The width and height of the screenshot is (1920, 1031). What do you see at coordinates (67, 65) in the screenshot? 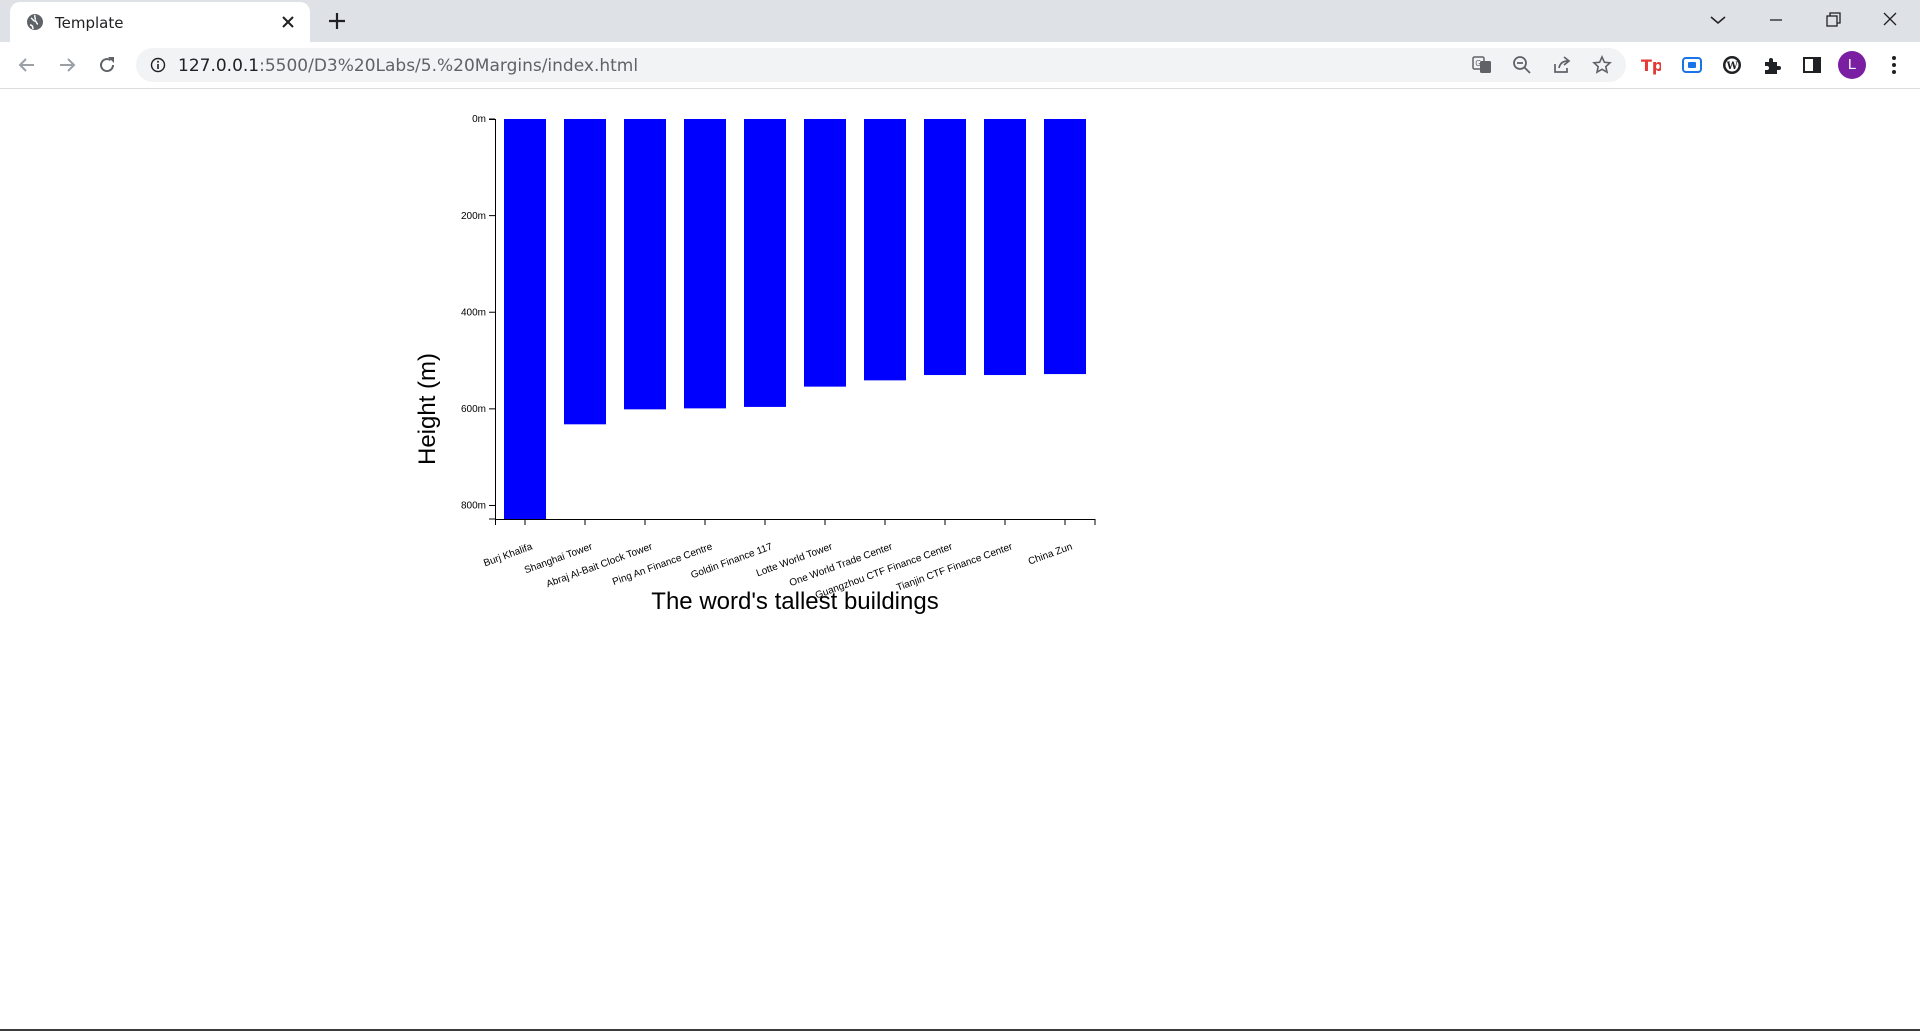
I see `forward-arrow-icon` at bounding box center [67, 65].